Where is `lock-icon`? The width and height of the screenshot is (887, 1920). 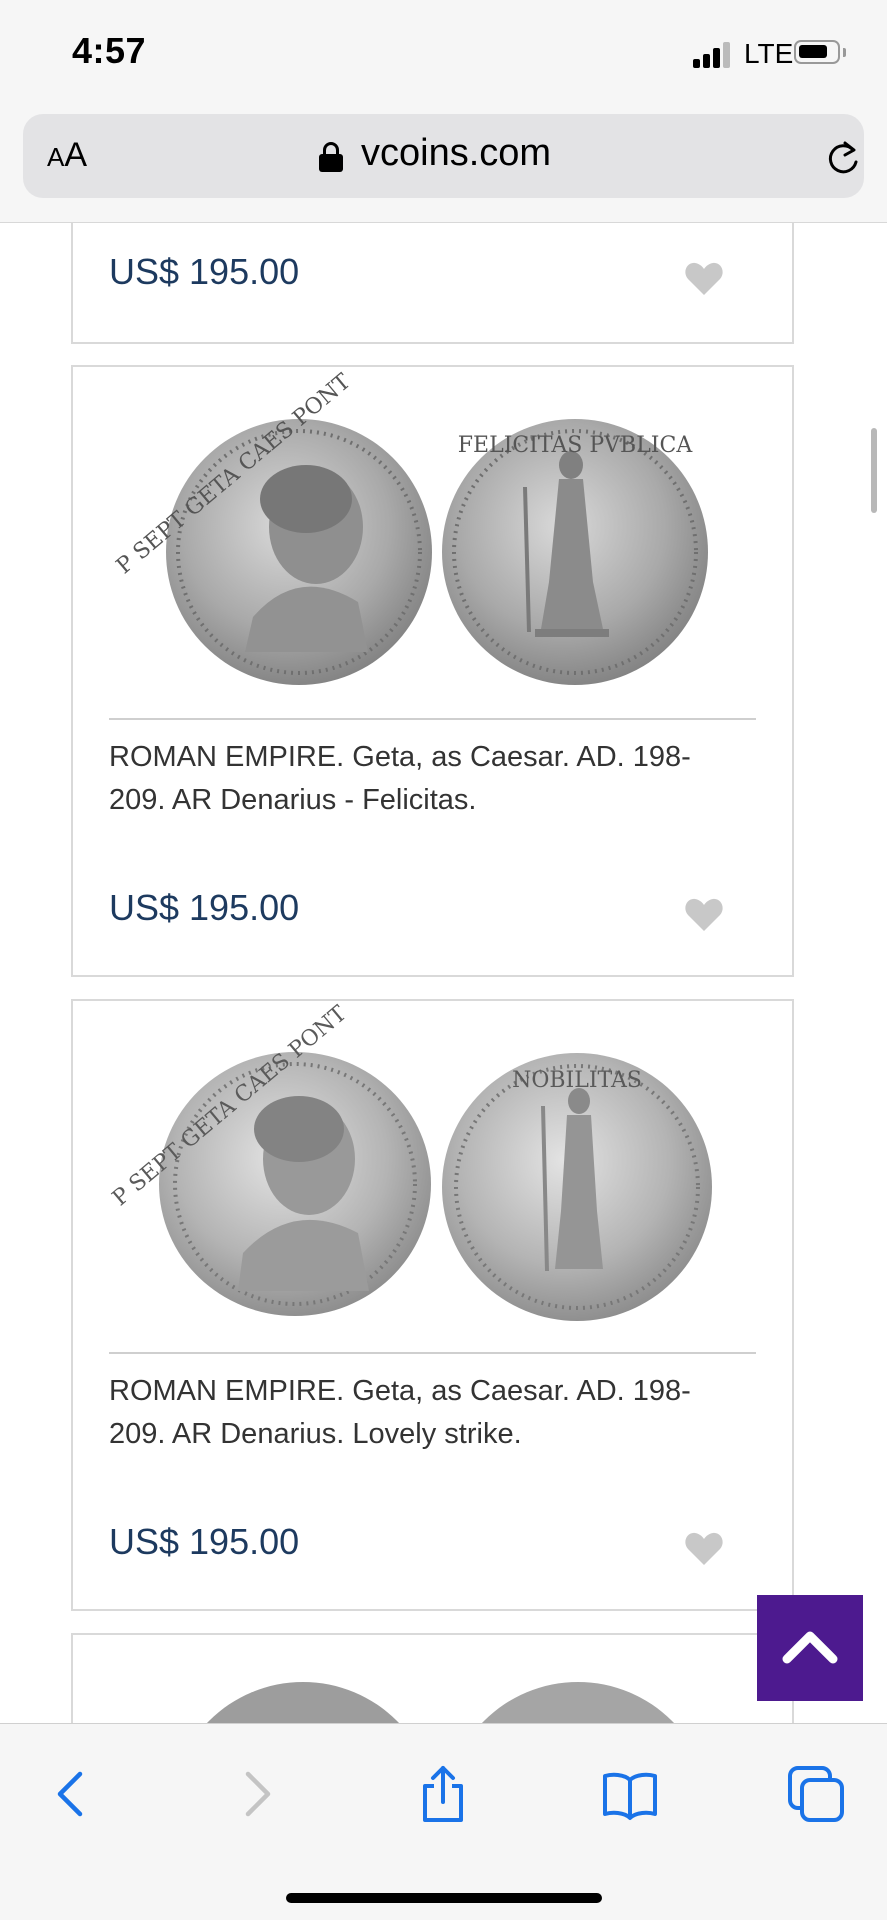 lock-icon is located at coordinates (331, 157).